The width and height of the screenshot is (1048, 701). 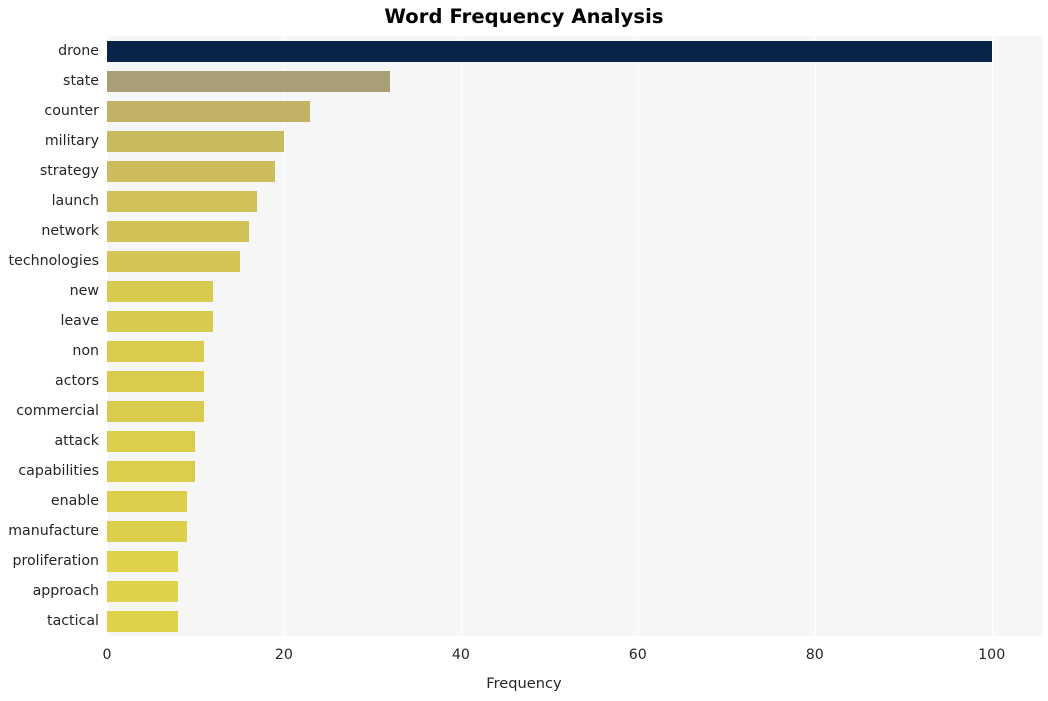 What do you see at coordinates (57, 410) in the screenshot?
I see `y-tick-label-commercial: commercial` at bounding box center [57, 410].